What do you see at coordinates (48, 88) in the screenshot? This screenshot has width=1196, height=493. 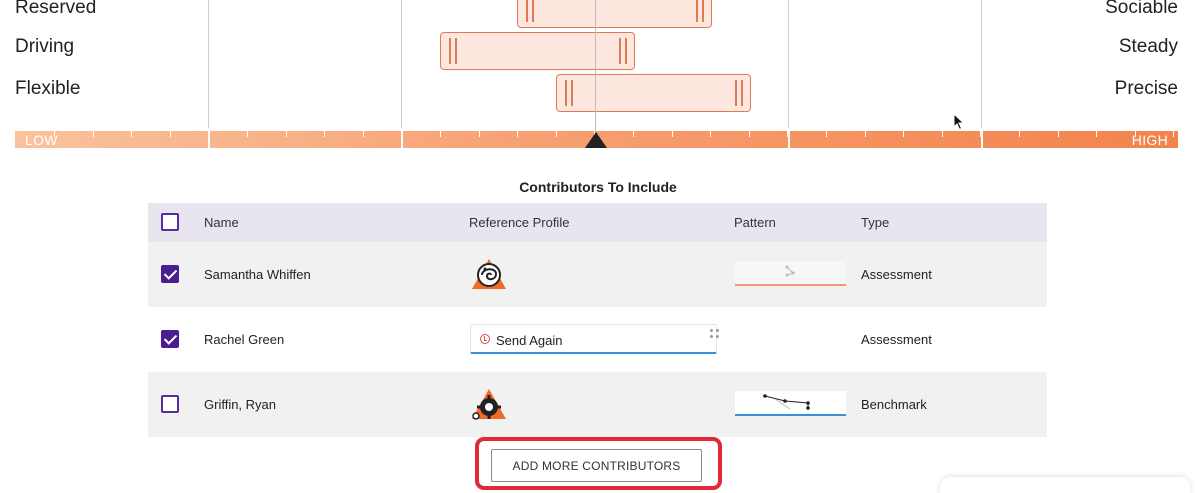 I see `factor-left-label: Flexible` at bounding box center [48, 88].